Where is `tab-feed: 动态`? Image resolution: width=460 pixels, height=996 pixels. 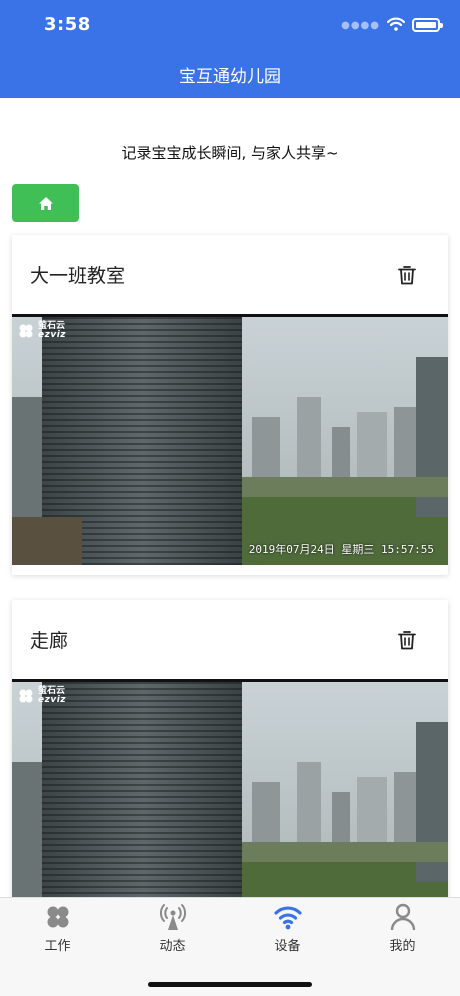 tab-feed: 动态 is located at coordinates (172, 929).